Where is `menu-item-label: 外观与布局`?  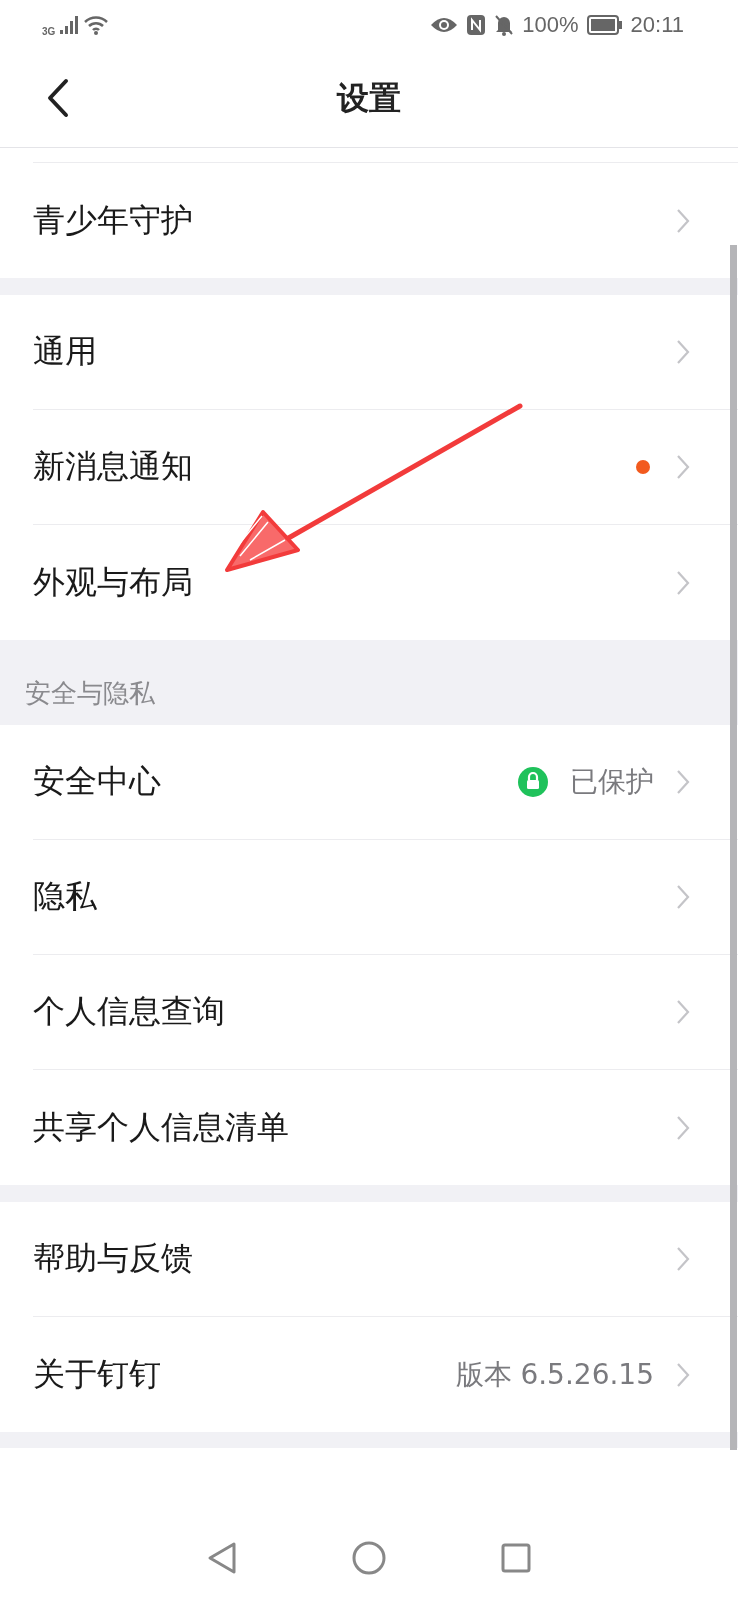 menu-item-label: 外观与布局 is located at coordinates (113, 582).